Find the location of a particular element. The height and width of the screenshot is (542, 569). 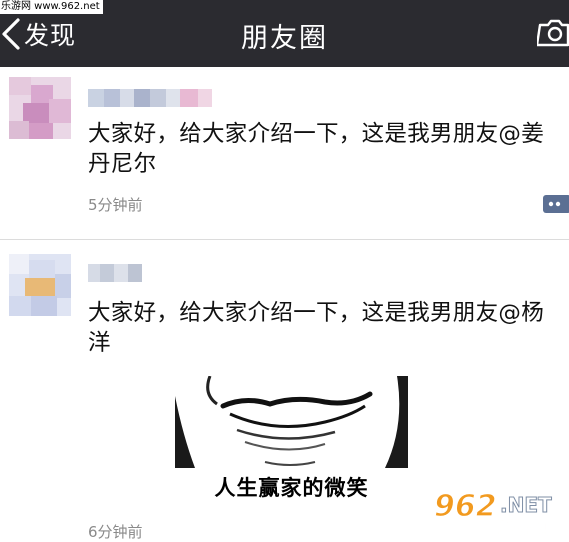

post-text: 大家好，给大家介绍一下，这是我男朋友@杨洋 is located at coordinates (316, 328).